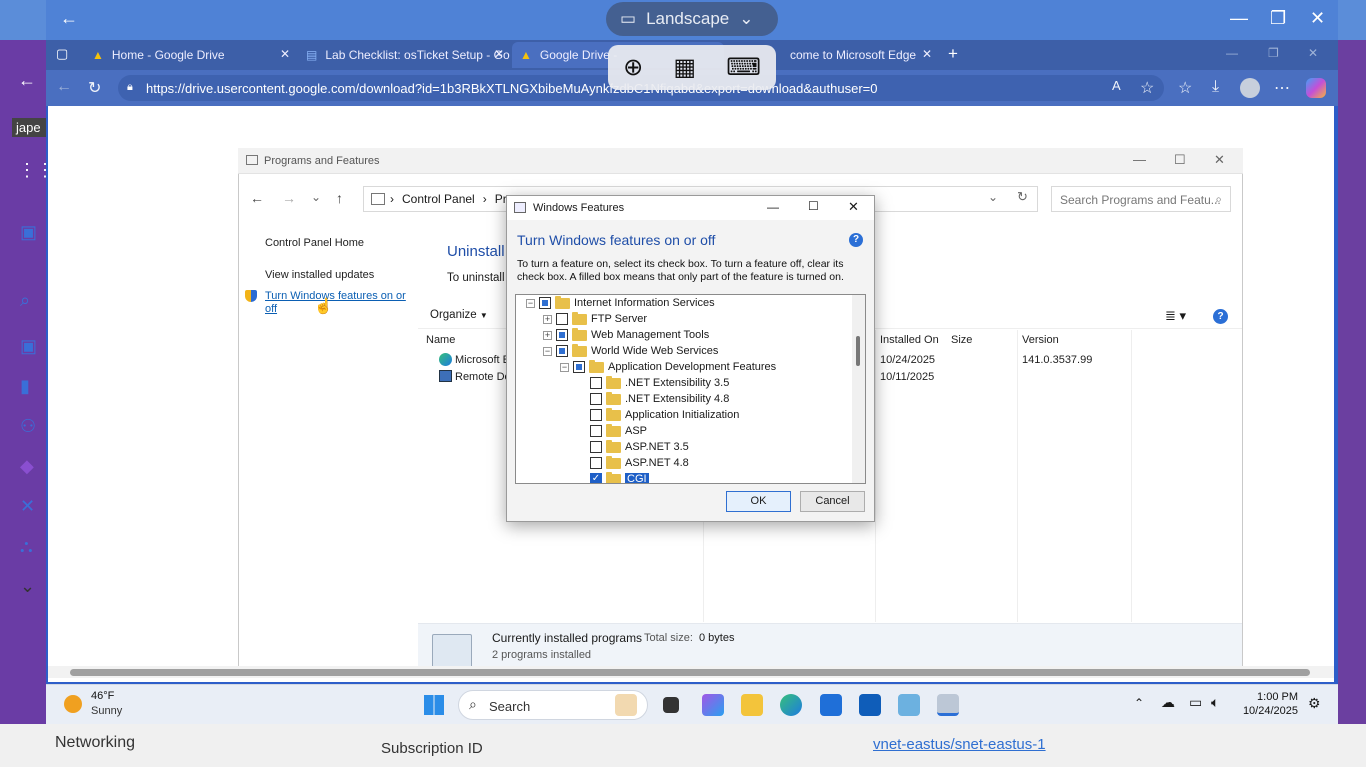 The image size is (1366, 767). What do you see at coordinates (653, 383) in the screenshot?
I see `feature-row: .NET Extensibility 3.5` at bounding box center [653, 383].